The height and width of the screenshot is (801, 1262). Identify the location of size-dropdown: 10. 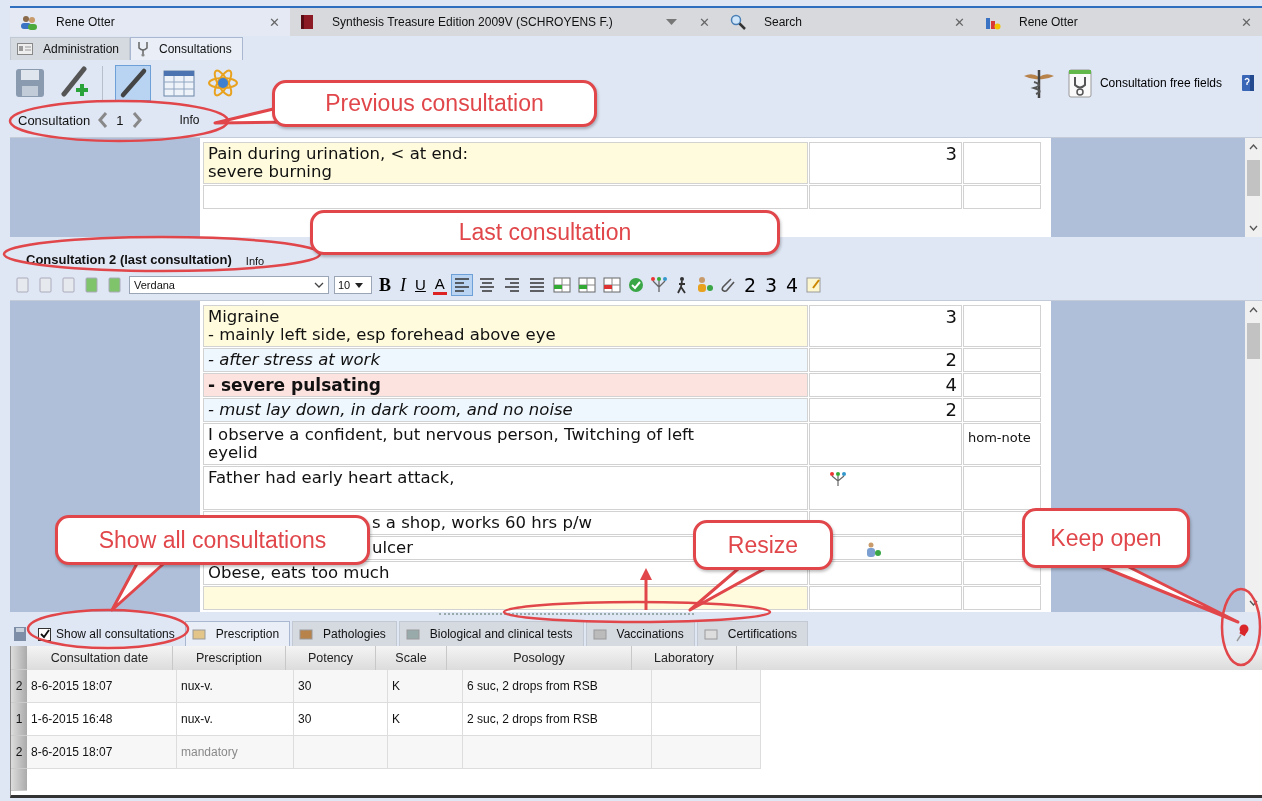
(353, 285).